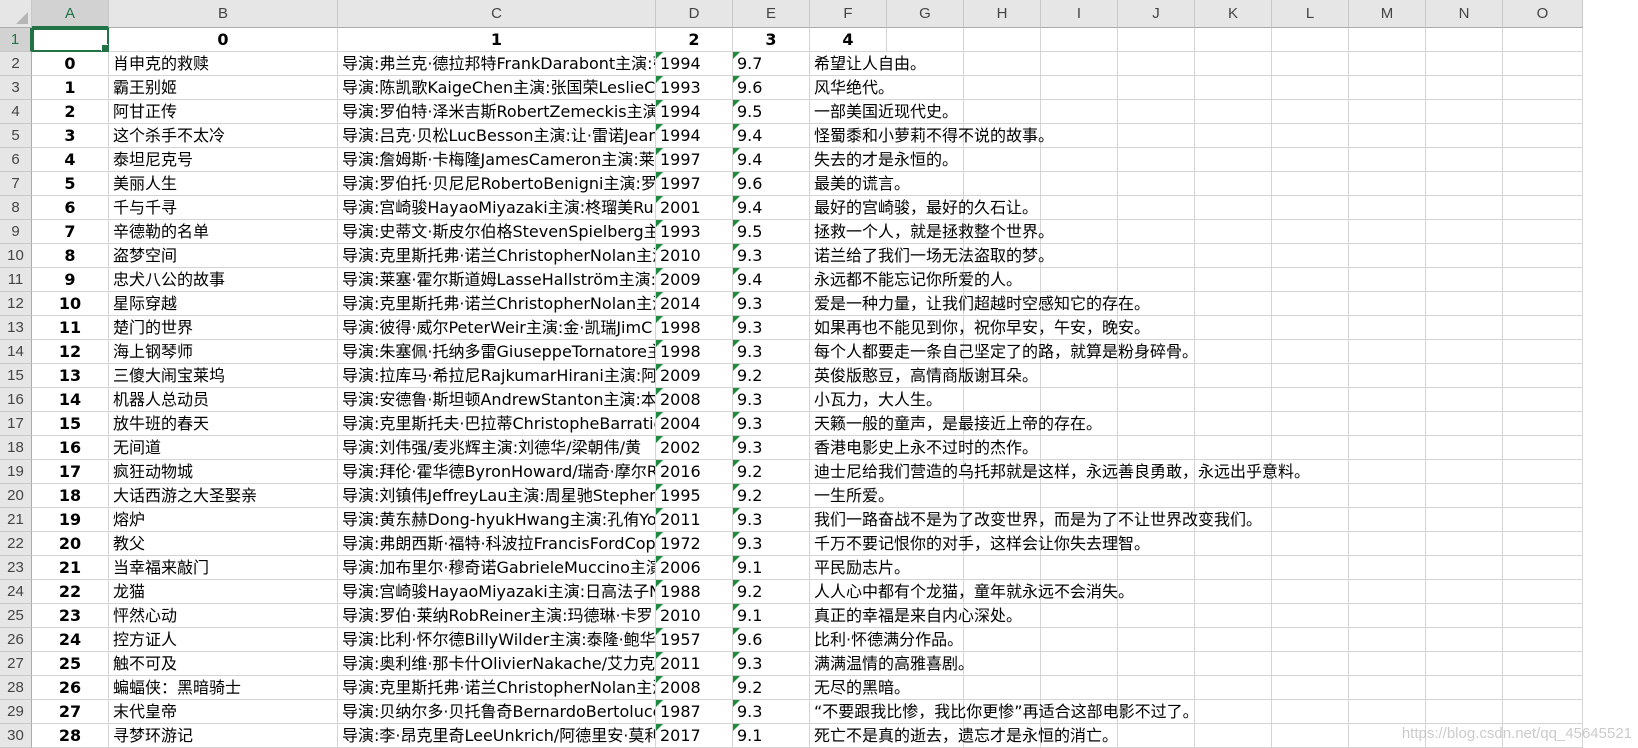 The height and width of the screenshot is (748, 1638). I want to click on cell-year: 1987, so click(694, 712).